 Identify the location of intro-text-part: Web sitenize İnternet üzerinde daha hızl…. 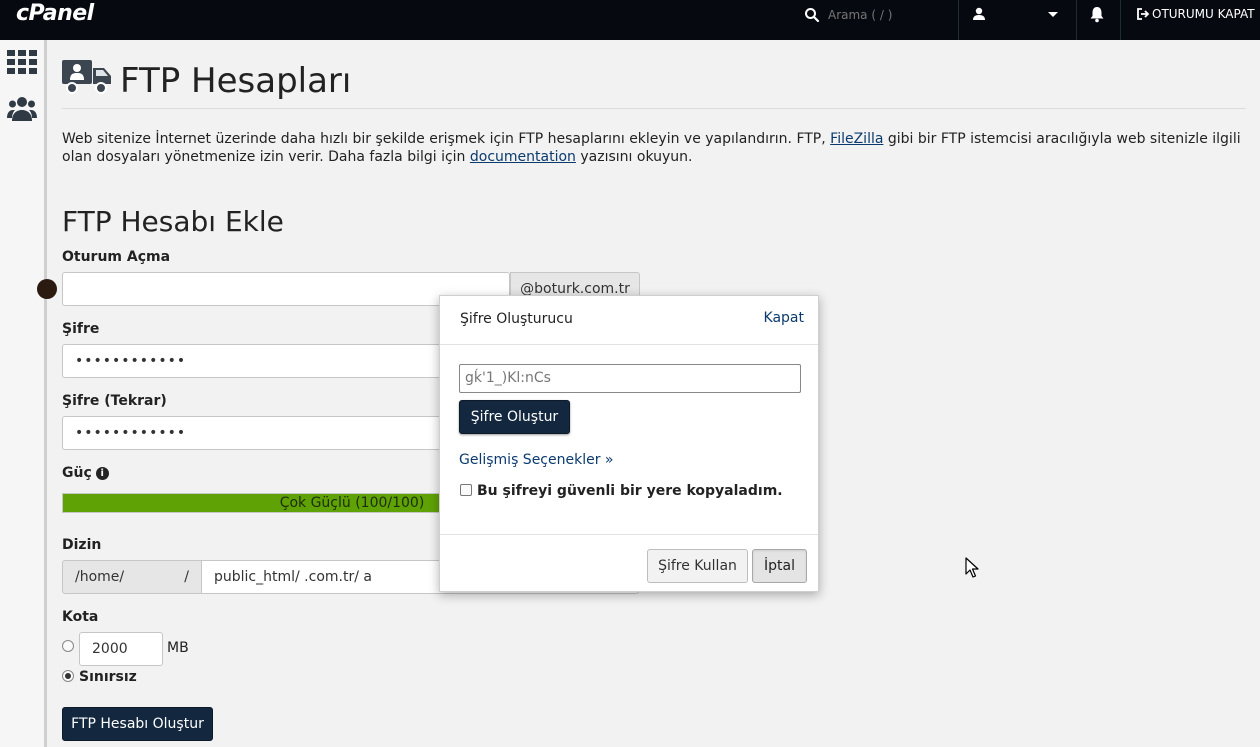
(446, 139).